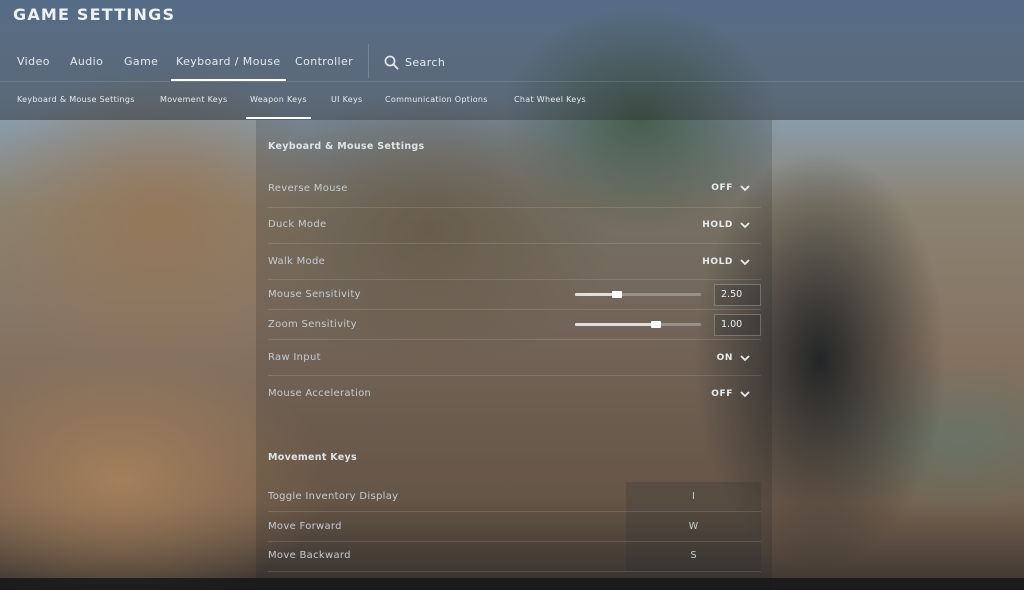 This screenshot has width=1024, height=590. I want to click on setting-label: Raw Input, so click(294, 357).